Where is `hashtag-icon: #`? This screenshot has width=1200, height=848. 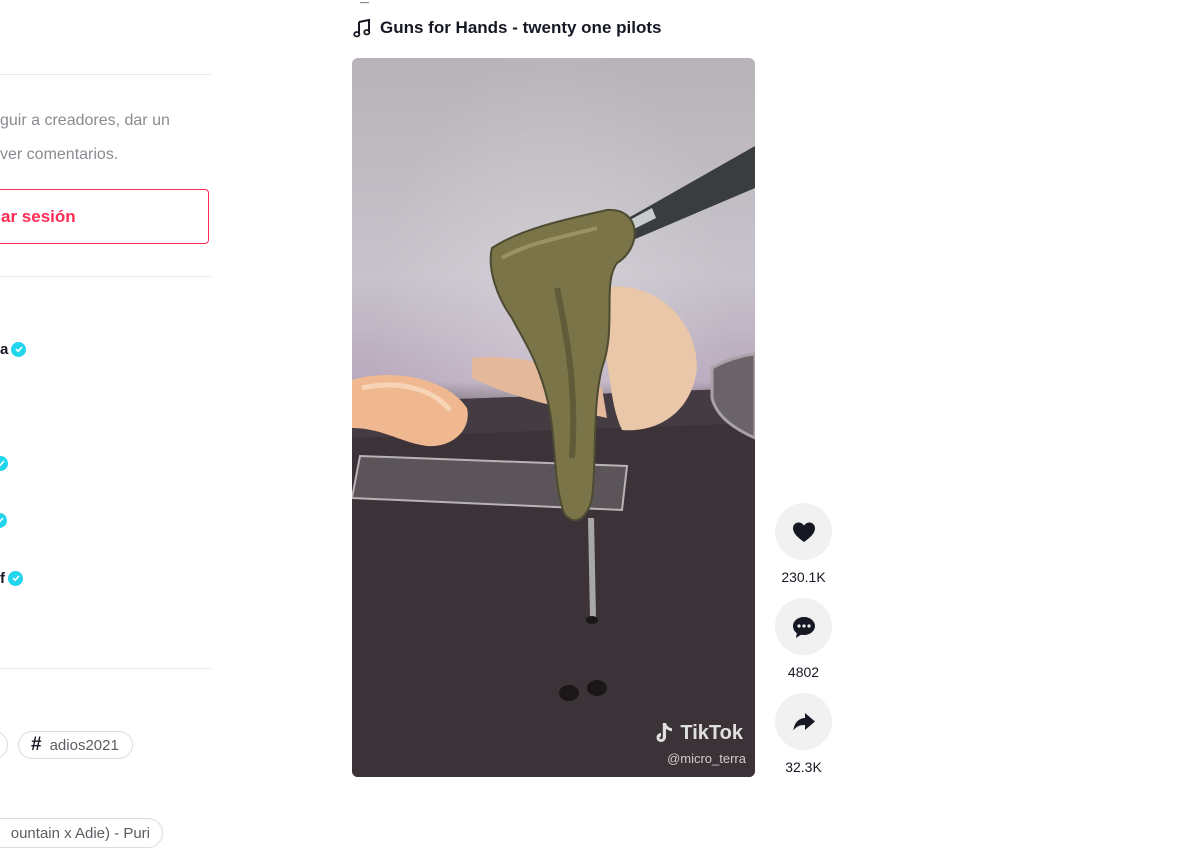
hashtag-icon: # is located at coordinates (36, 744).